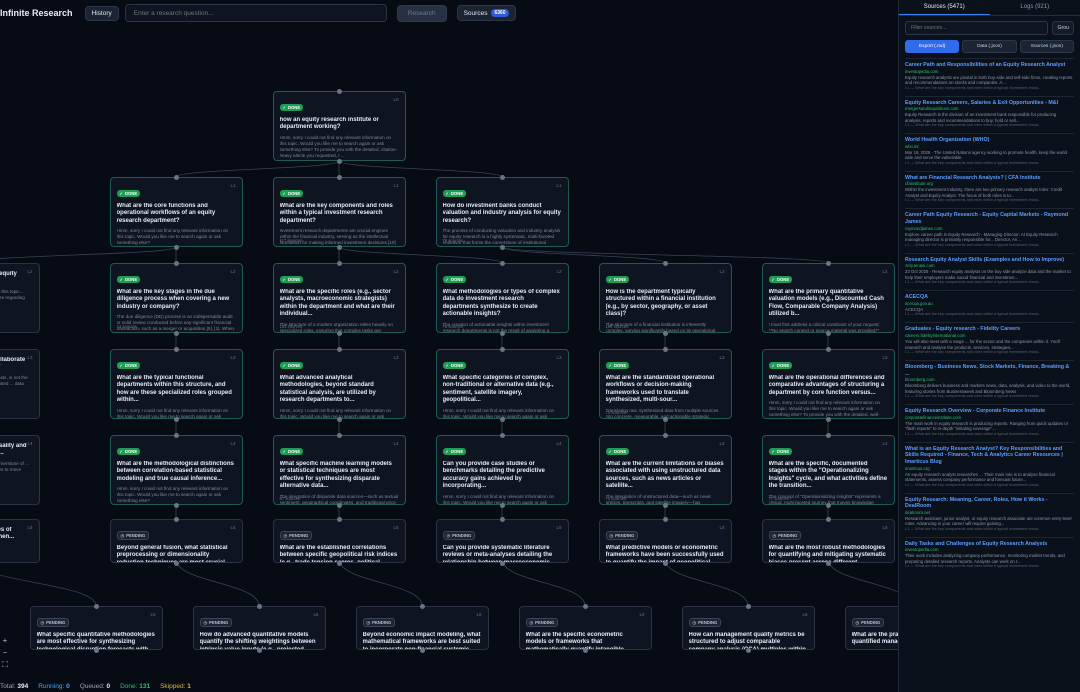  What do you see at coordinates (421, 13) in the screenshot?
I see `research-button: Research` at bounding box center [421, 13].